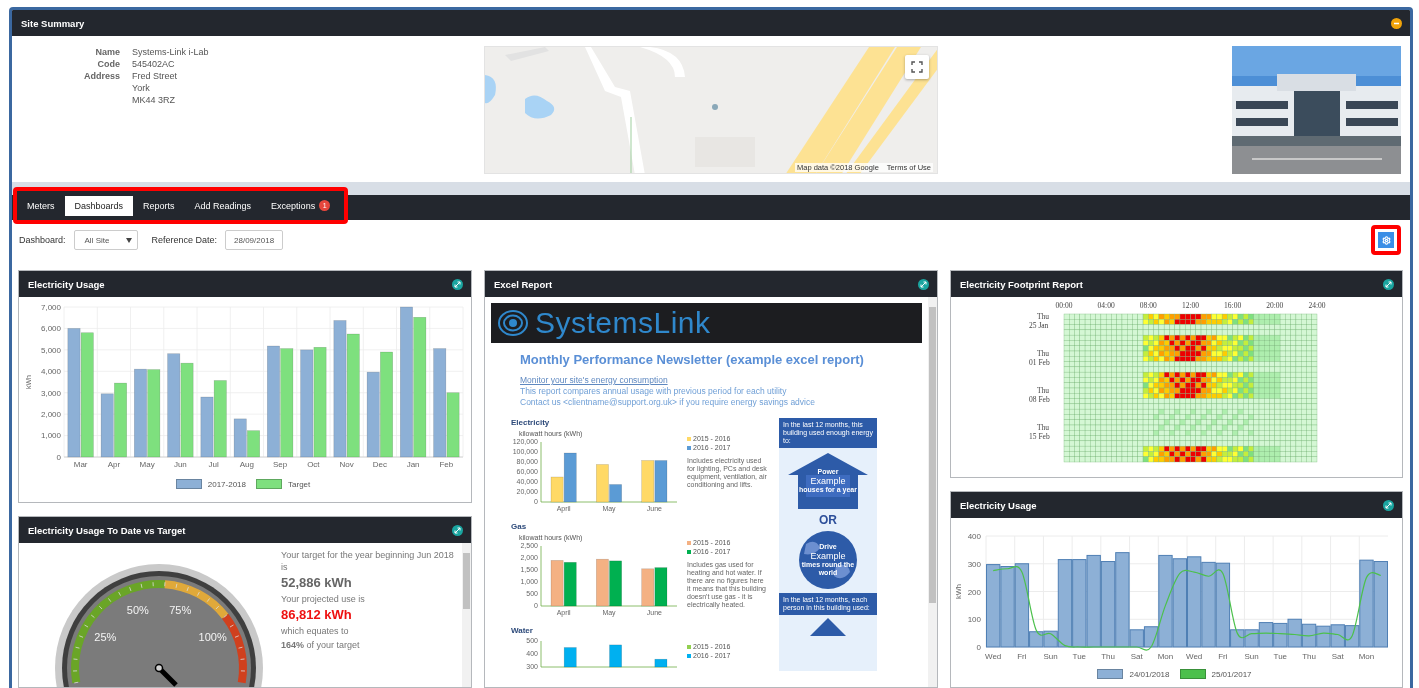 The image size is (1419, 688). Describe the element at coordinates (974, 564) in the screenshot. I see `axis-label: 300` at that location.